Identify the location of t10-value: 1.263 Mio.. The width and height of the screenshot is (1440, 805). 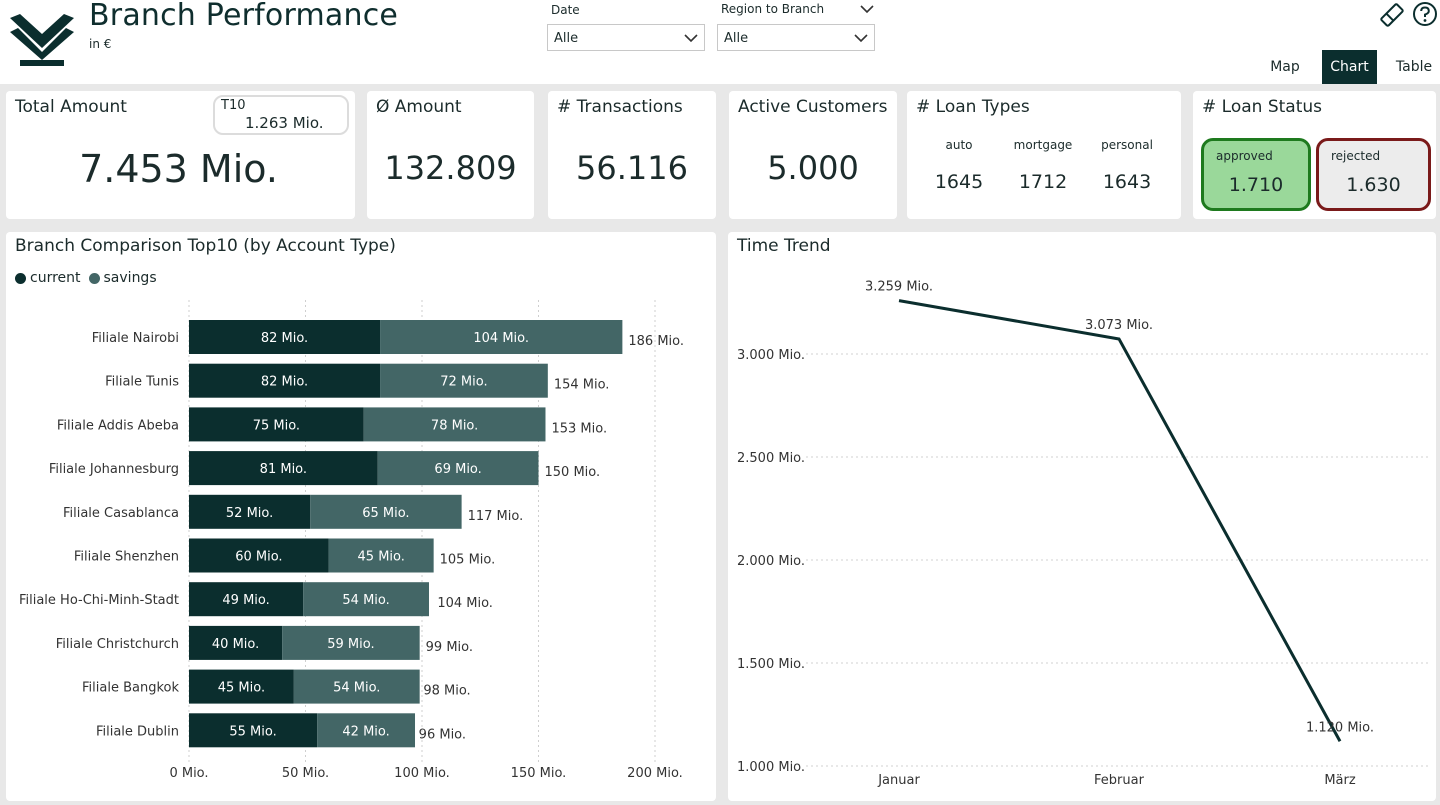
(284, 123).